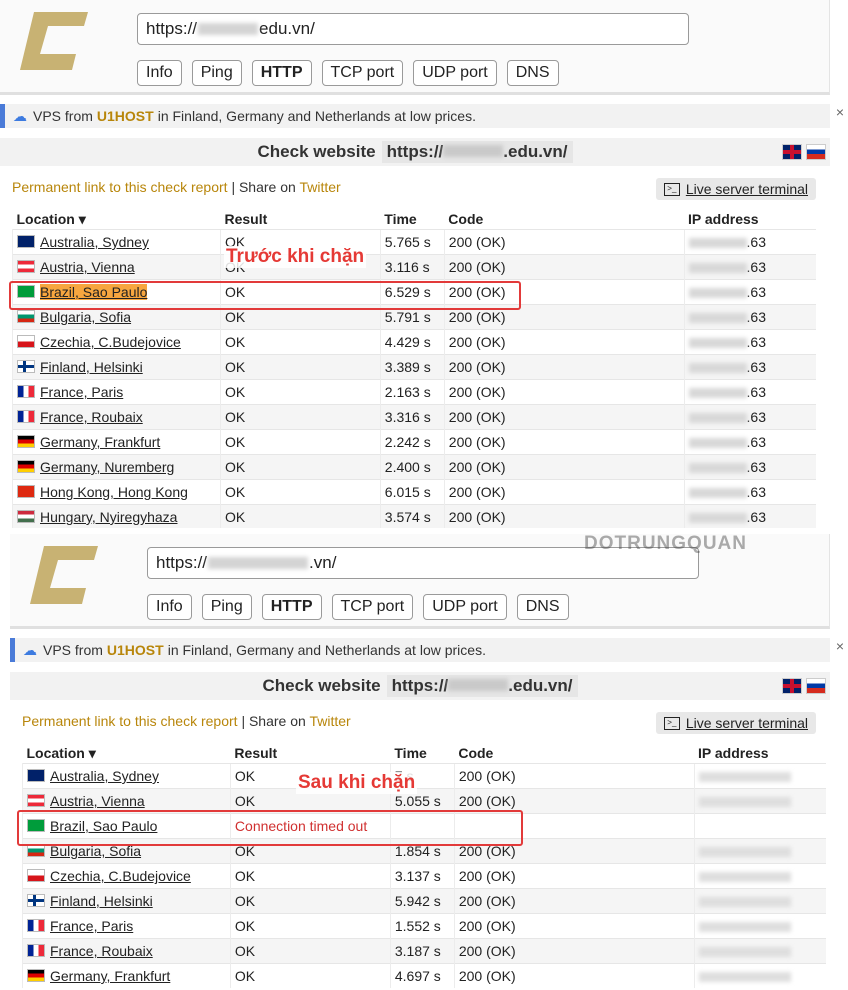 The image size is (848, 990). What do you see at coordinates (85, 317) in the screenshot?
I see `location-link: Bulgaria, Sofia` at bounding box center [85, 317].